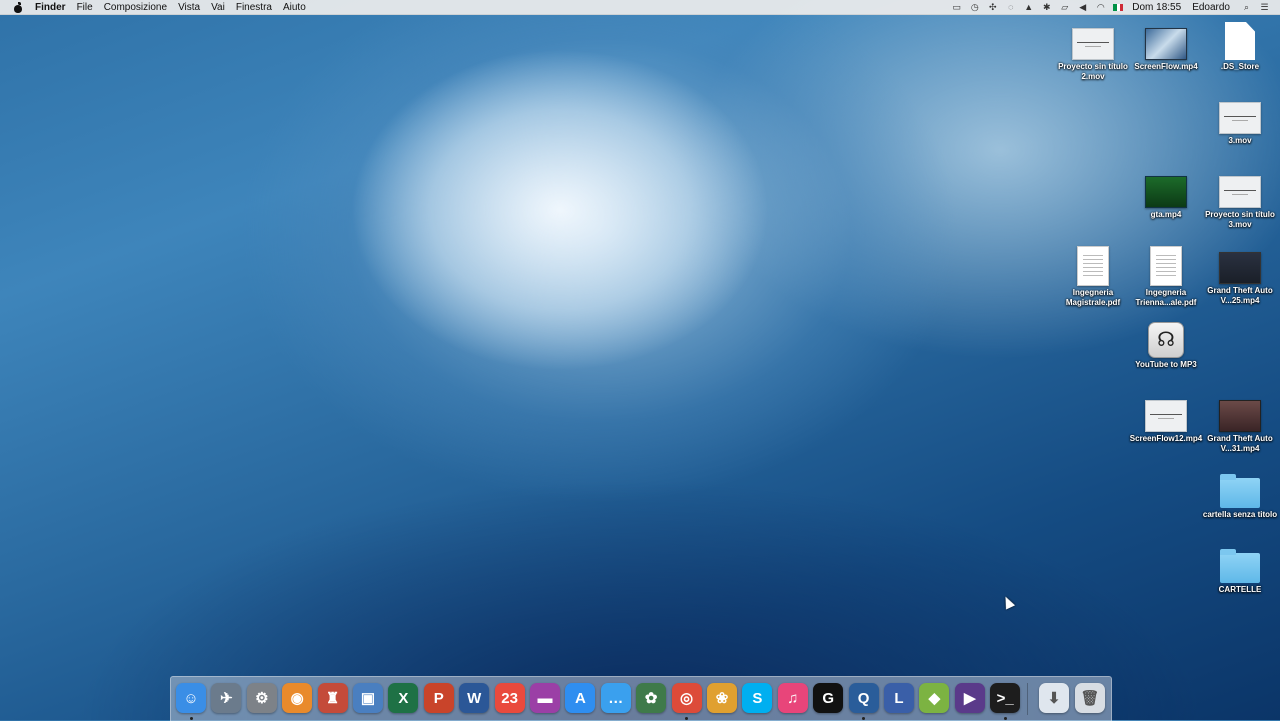  Describe the element at coordinates (1264, 7) in the screenshot. I see `notification-center-icon: ☰` at that location.